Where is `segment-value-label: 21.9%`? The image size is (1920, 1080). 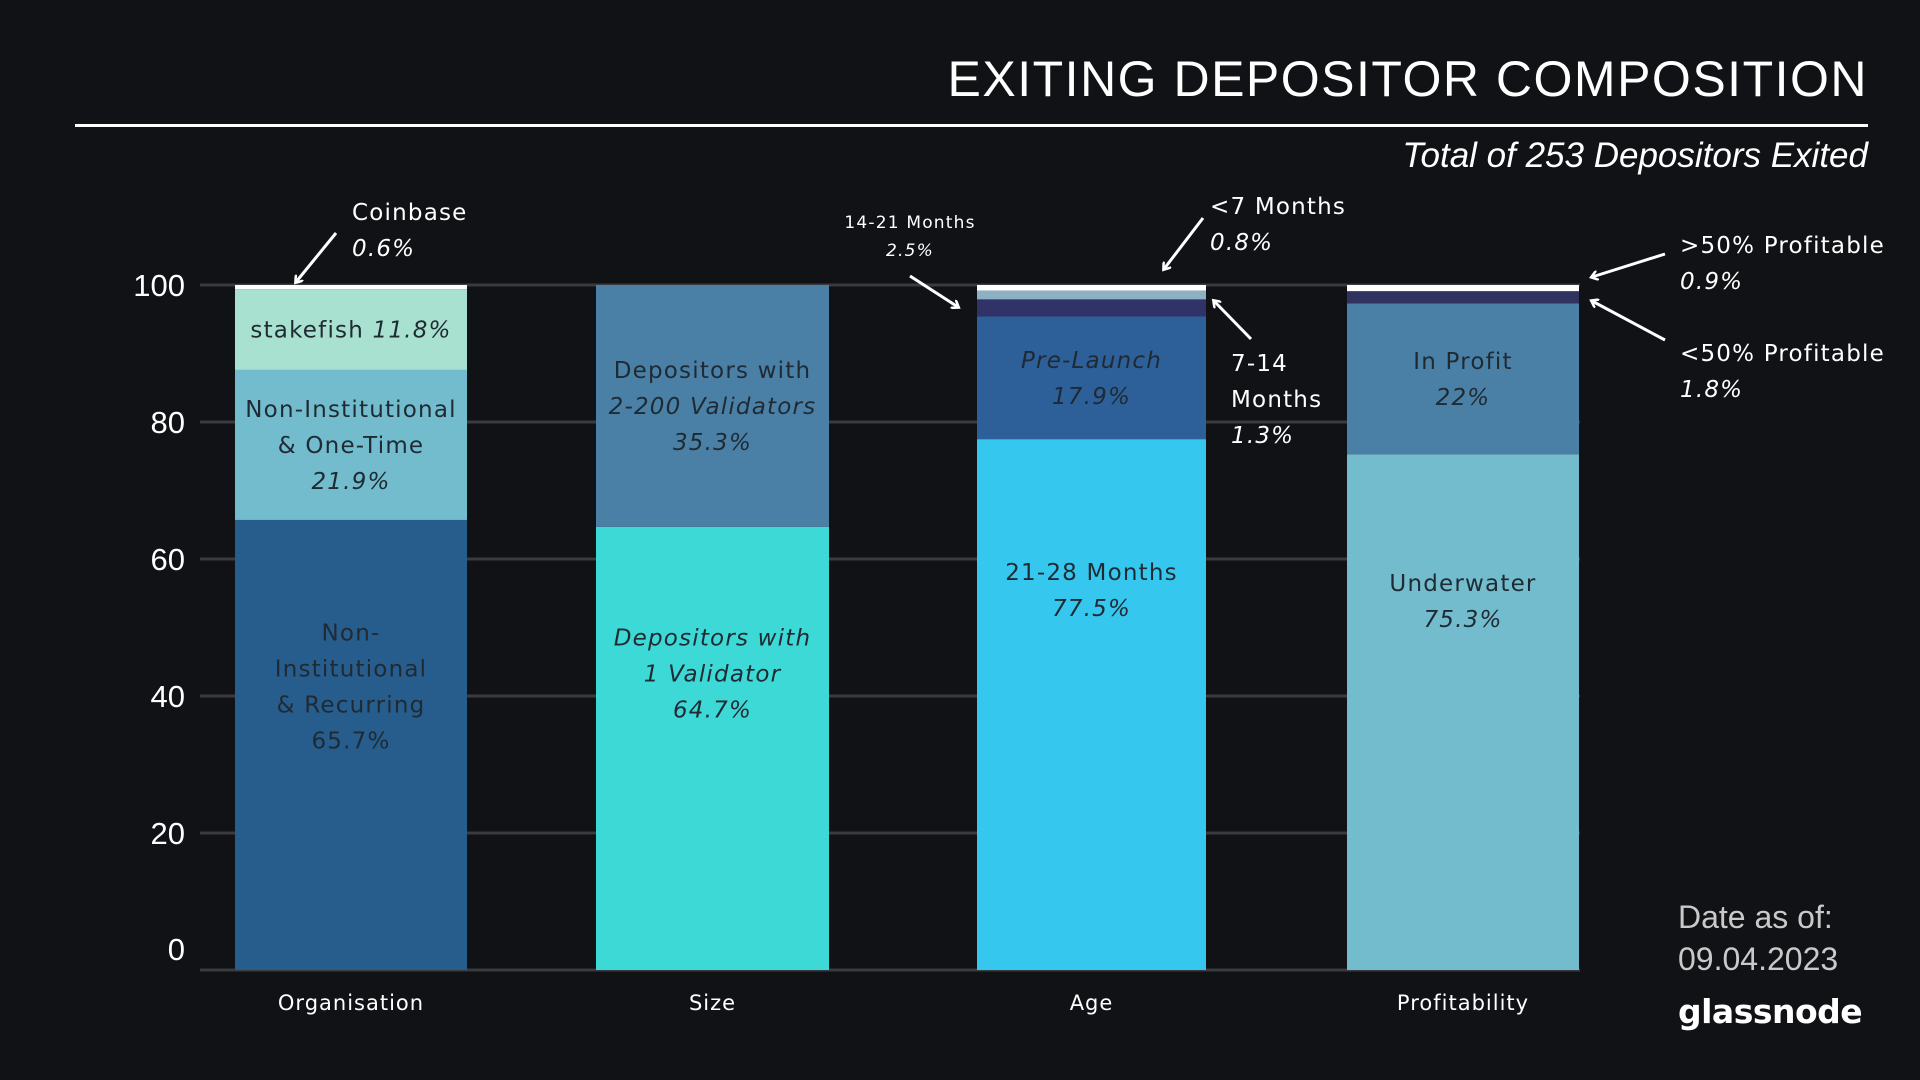 segment-value-label: 21.9% is located at coordinates (350, 482).